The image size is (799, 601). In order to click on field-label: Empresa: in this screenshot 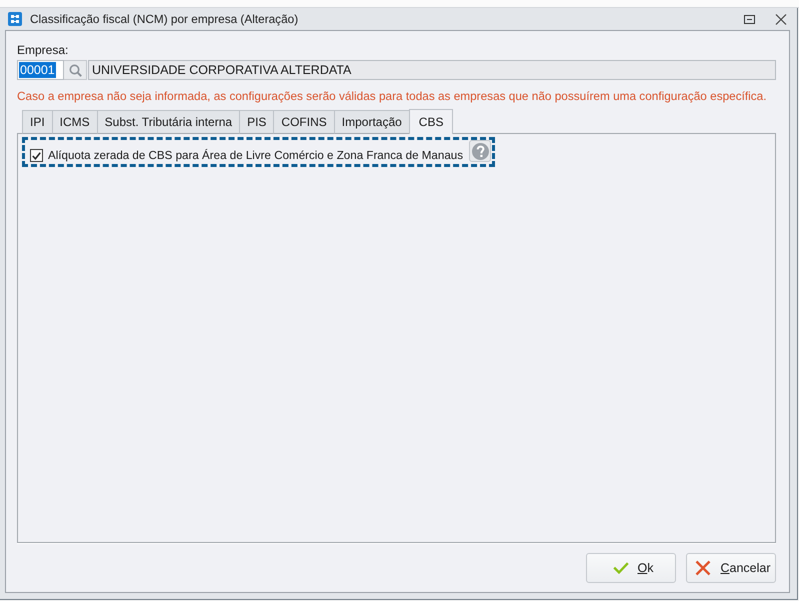, I will do `click(43, 50)`.